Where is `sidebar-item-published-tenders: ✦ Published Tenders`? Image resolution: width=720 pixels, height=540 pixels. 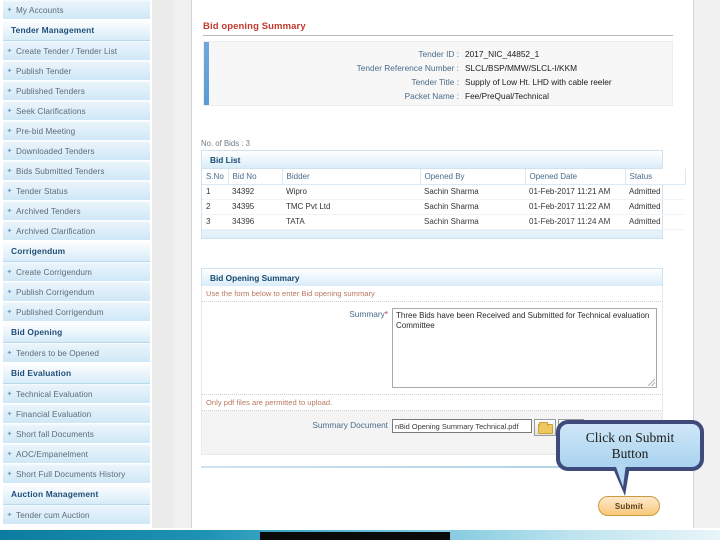 sidebar-item-published-tenders: ✦ Published Tenders is located at coordinates (76, 91).